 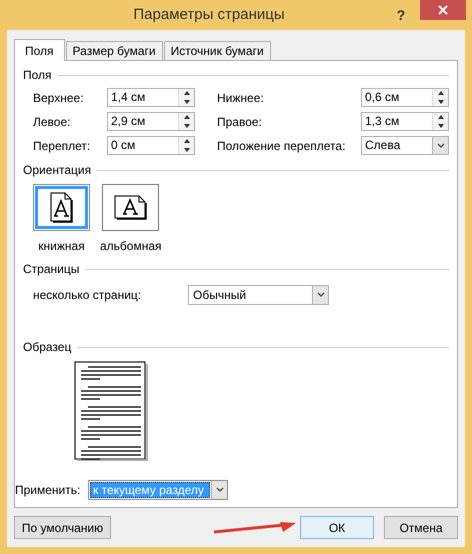 I want to click on field-label: Левое:, so click(x=52, y=122).